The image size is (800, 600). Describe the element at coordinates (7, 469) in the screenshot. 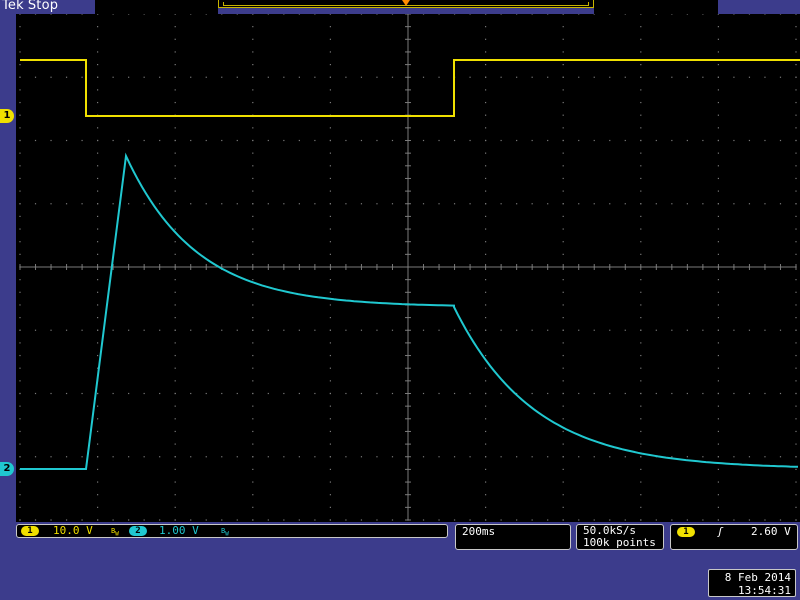

I see `ch2-ground-marker: 2` at that location.